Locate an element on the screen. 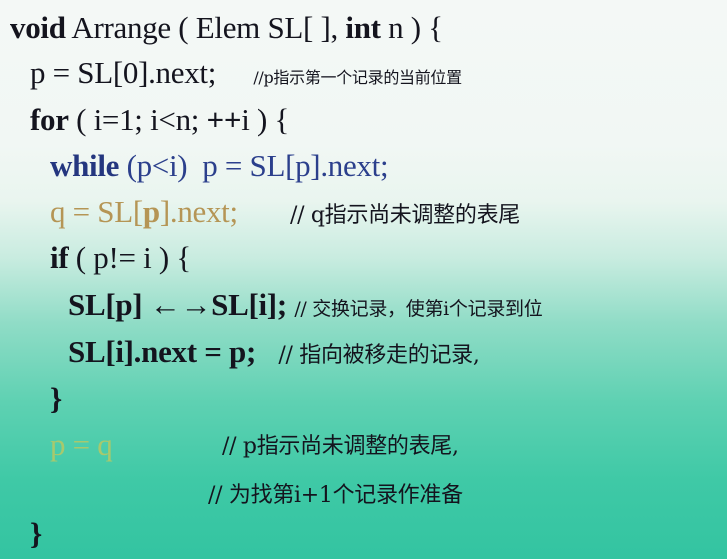  code-comment-assign-p: // p指示尚未调整的表尾, is located at coordinates (340, 442).